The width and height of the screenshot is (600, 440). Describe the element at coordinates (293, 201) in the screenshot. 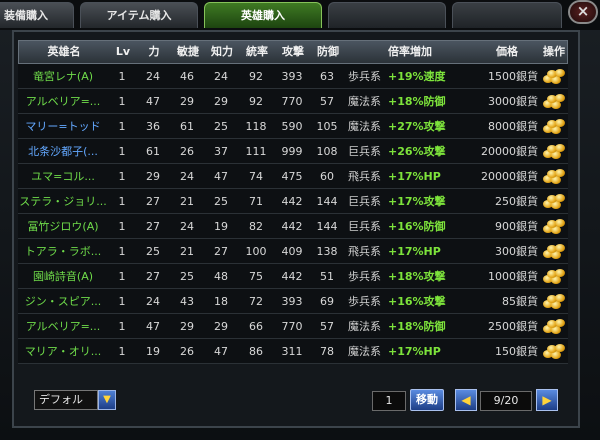

I see `table-row: ステラ・ジョリ... 1 27 21 25 71 442 144 巨兵系 +17%攻撃 250銀貨` at that location.